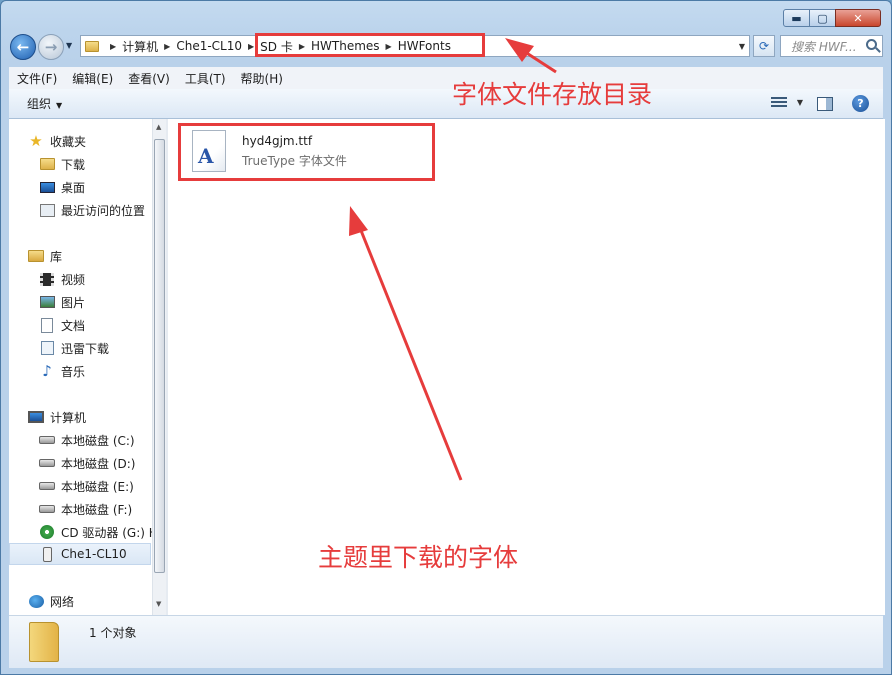 The width and height of the screenshot is (892, 675). What do you see at coordinates (796, 18) in the screenshot?
I see `minimize-button: ▬` at bounding box center [796, 18].